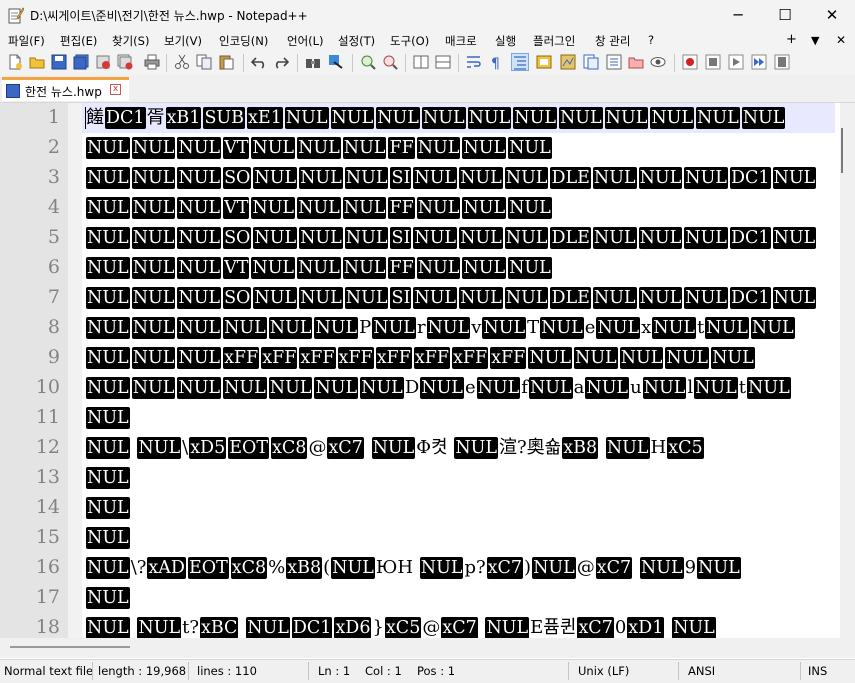 Image resolution: width=855 pixels, height=683 pixels. Describe the element at coordinates (368, 62) in the screenshot. I see `zoom-in-icon` at that location.